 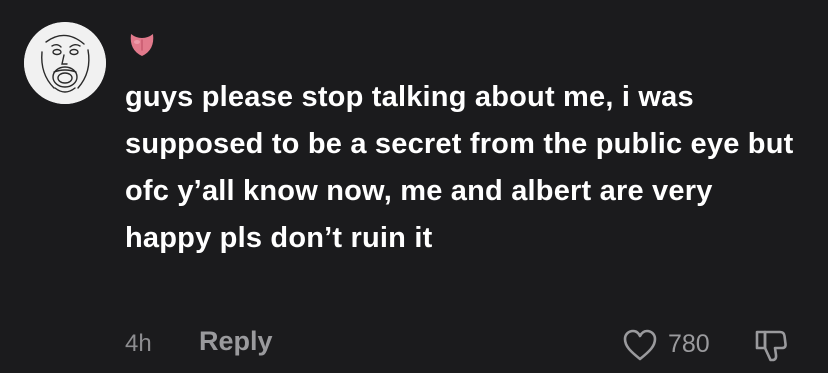 What do you see at coordinates (465, 346) in the screenshot?
I see `comment-footer: 4h Reply 780` at bounding box center [465, 346].